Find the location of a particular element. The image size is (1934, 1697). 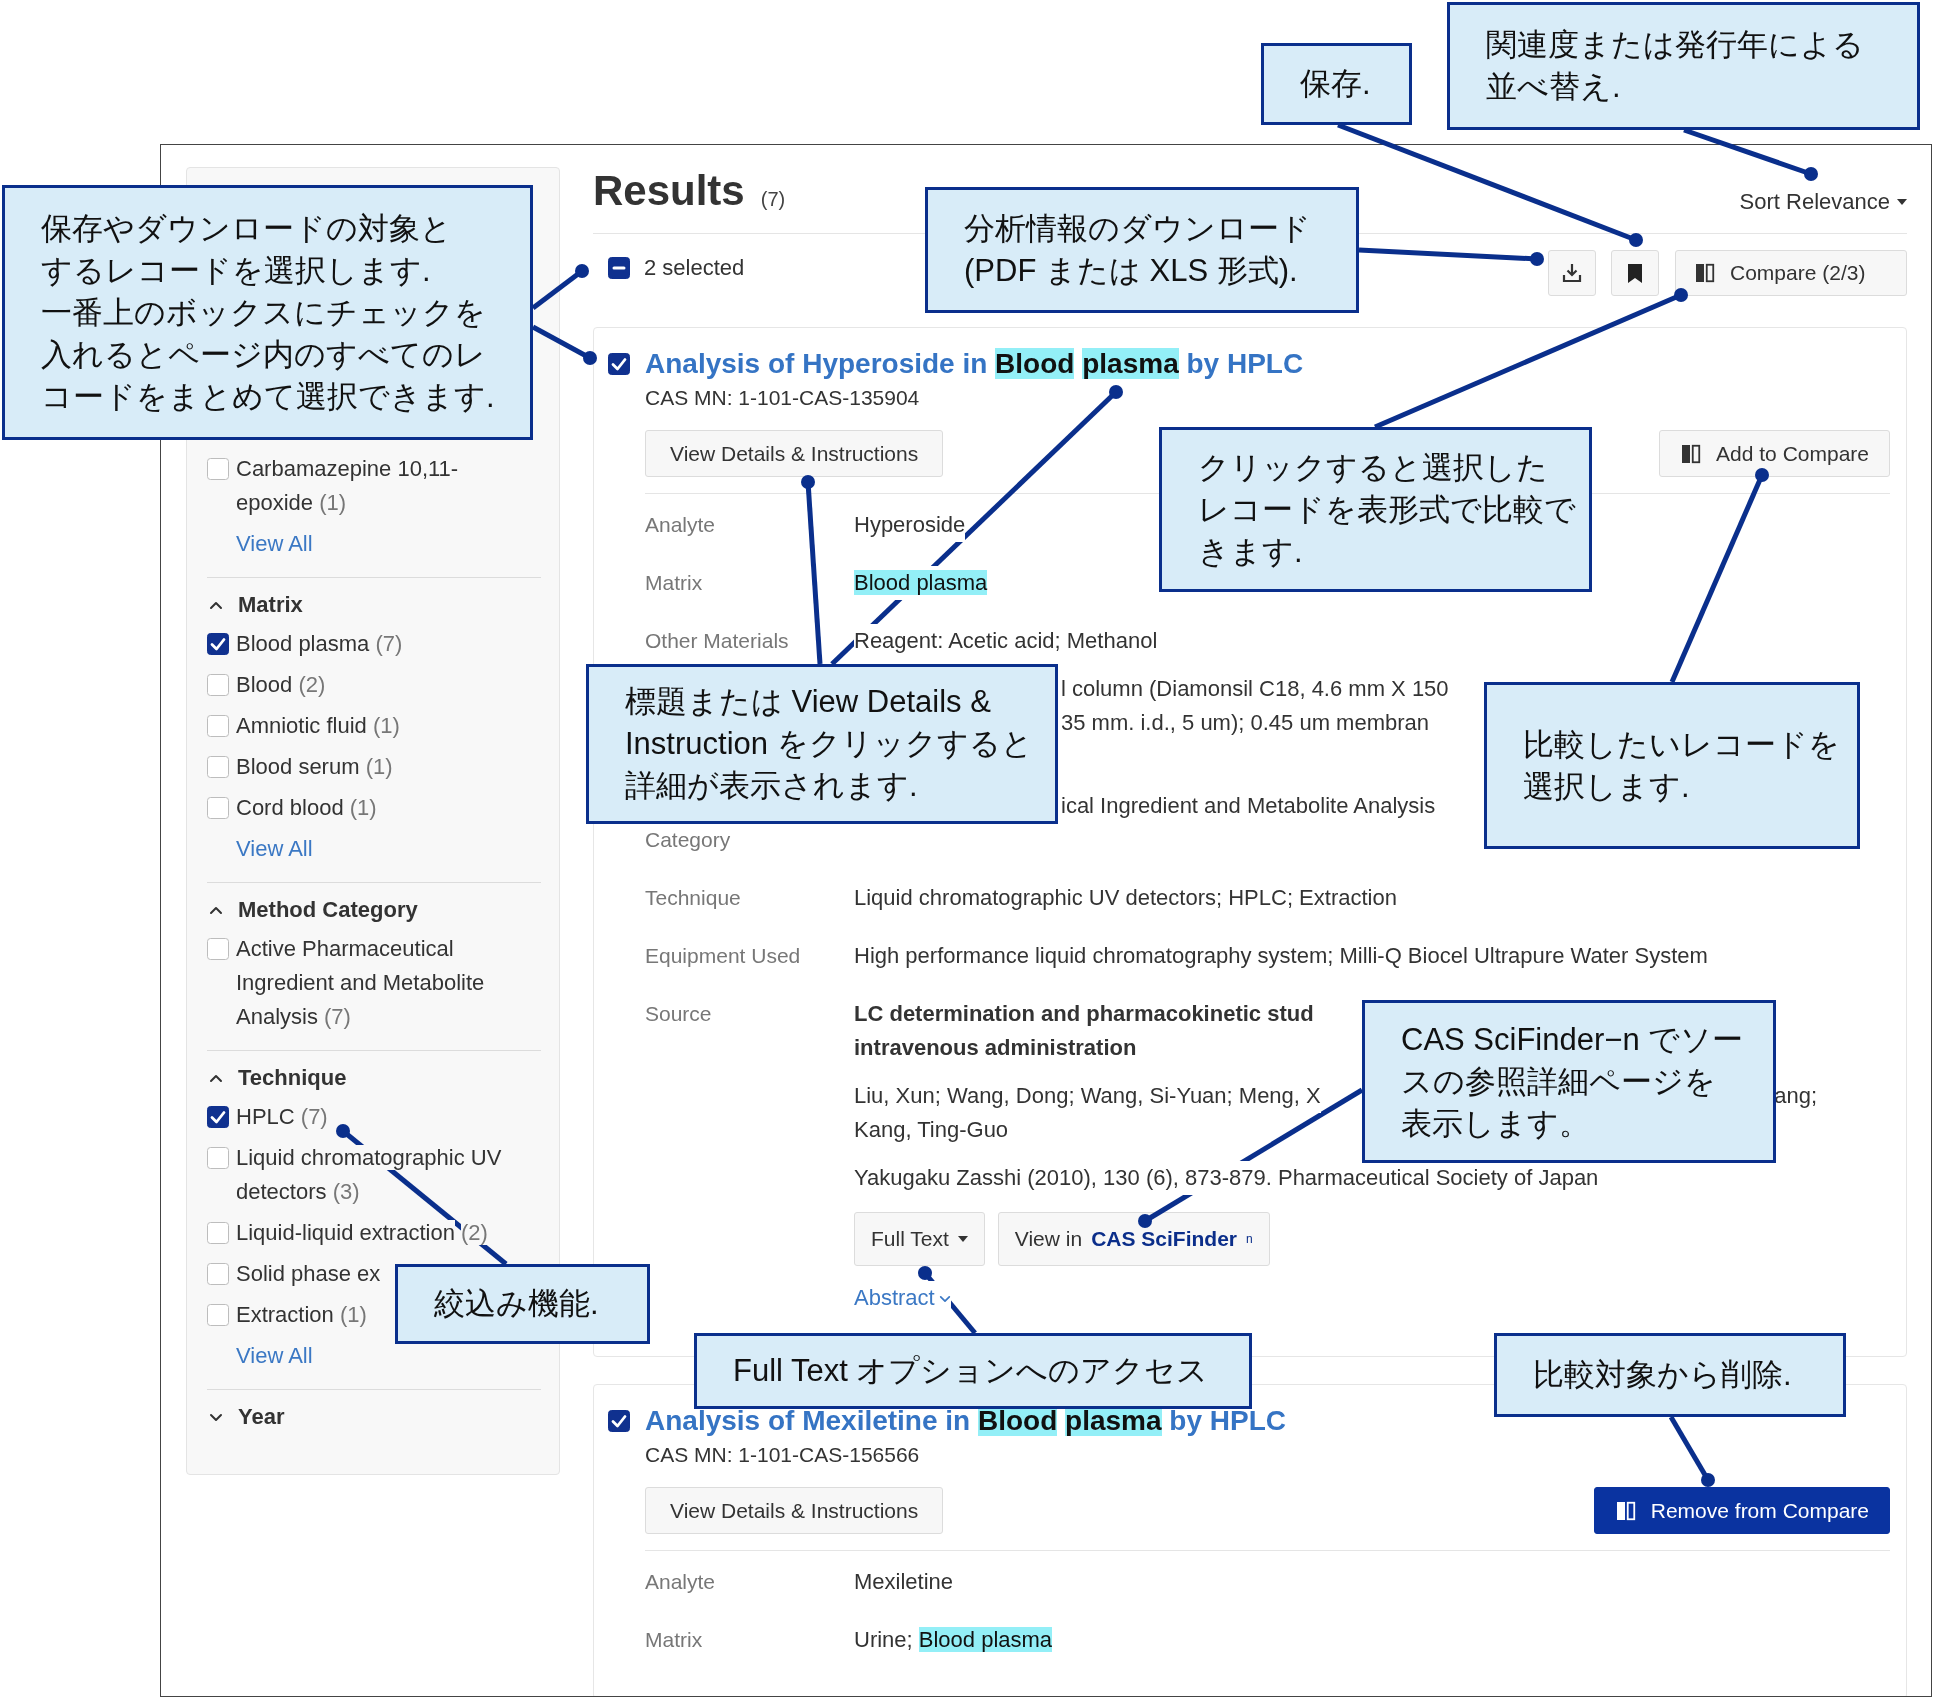

download-icon is located at coordinates (1572, 273).